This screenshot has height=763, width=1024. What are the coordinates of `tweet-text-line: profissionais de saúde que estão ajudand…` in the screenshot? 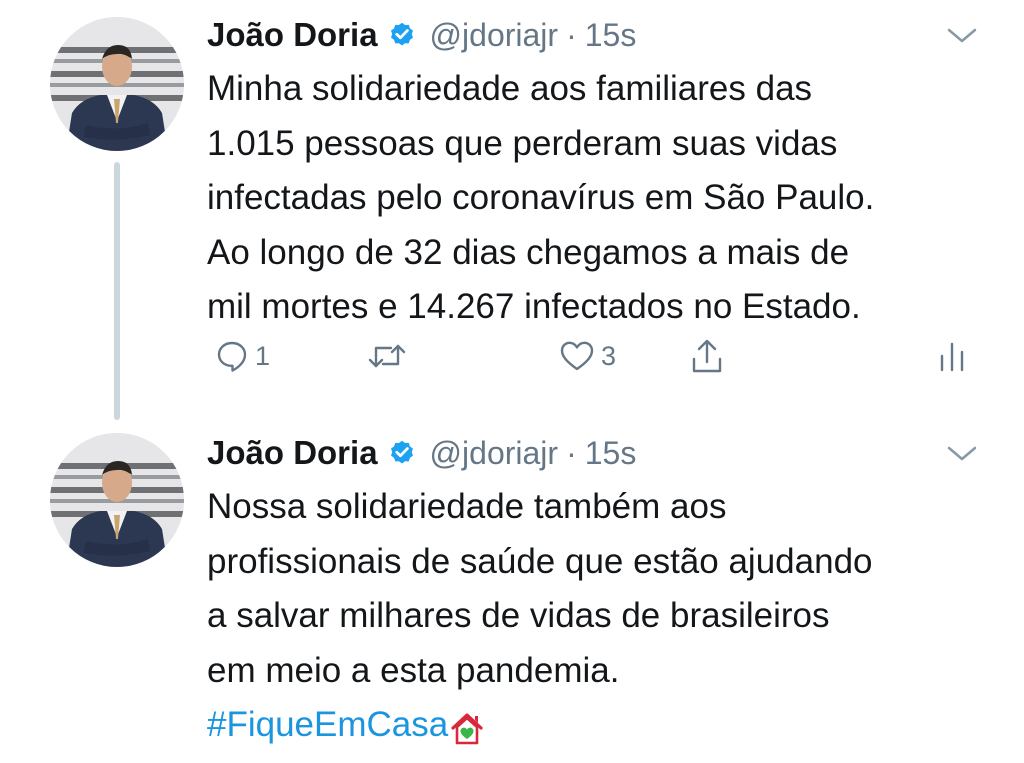 It's located at (540, 561).